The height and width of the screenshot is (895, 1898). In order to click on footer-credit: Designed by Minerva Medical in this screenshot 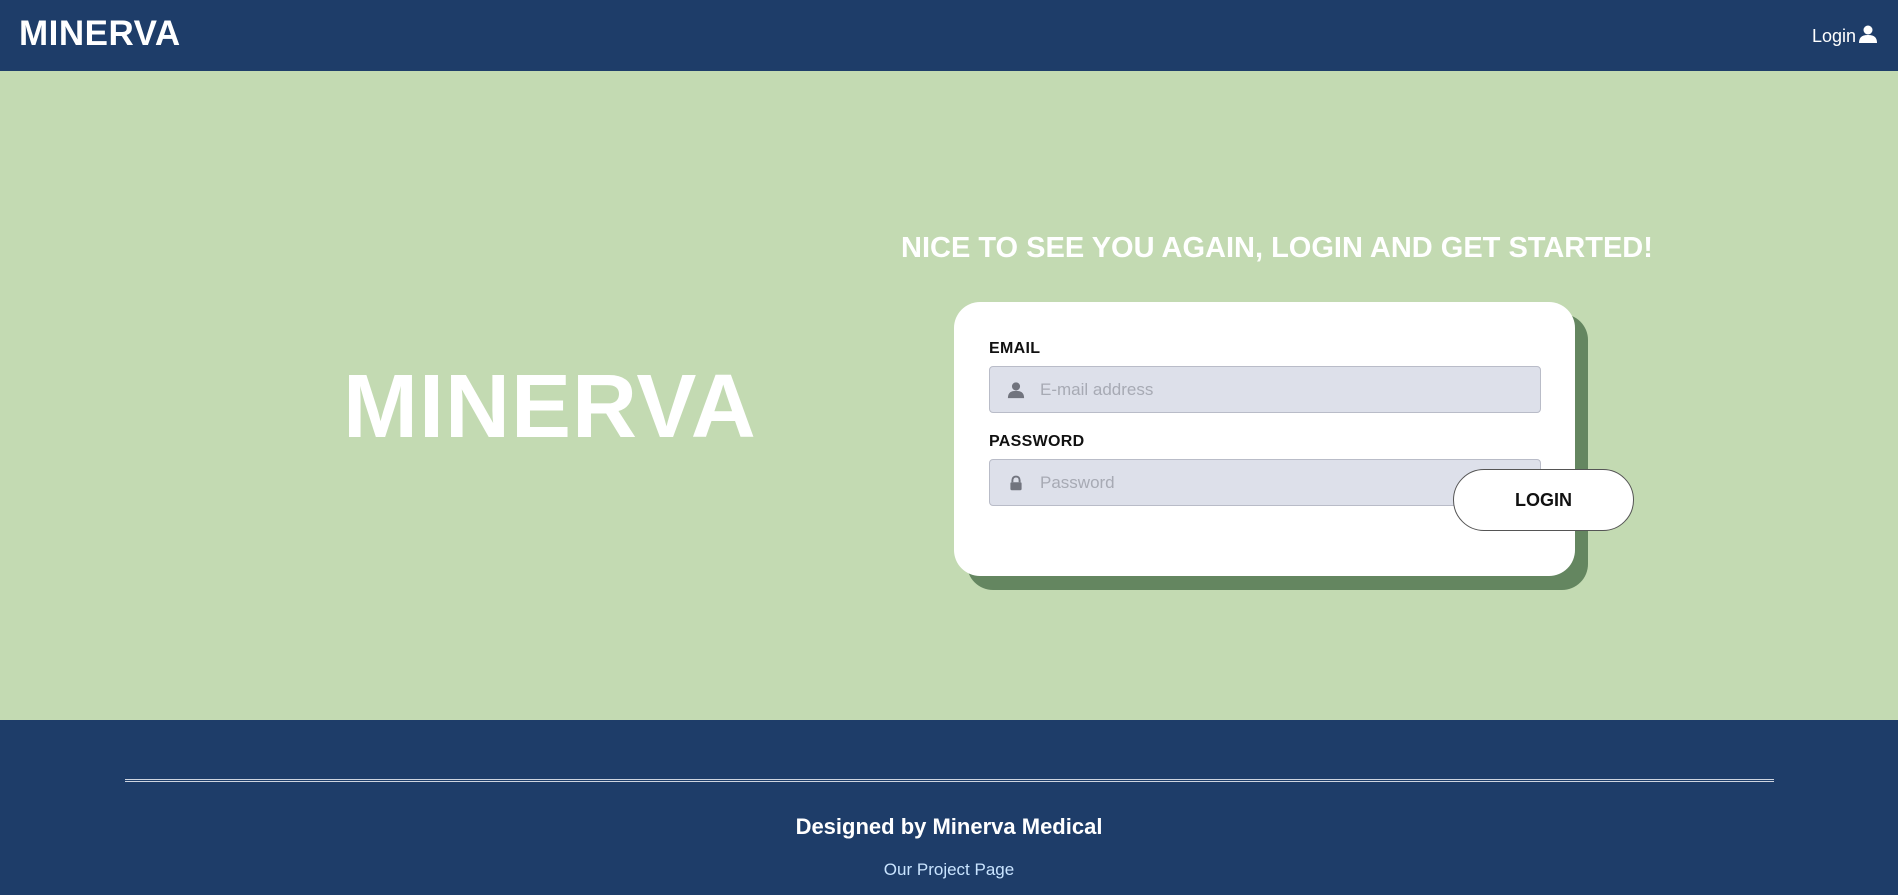, I will do `click(949, 826)`.